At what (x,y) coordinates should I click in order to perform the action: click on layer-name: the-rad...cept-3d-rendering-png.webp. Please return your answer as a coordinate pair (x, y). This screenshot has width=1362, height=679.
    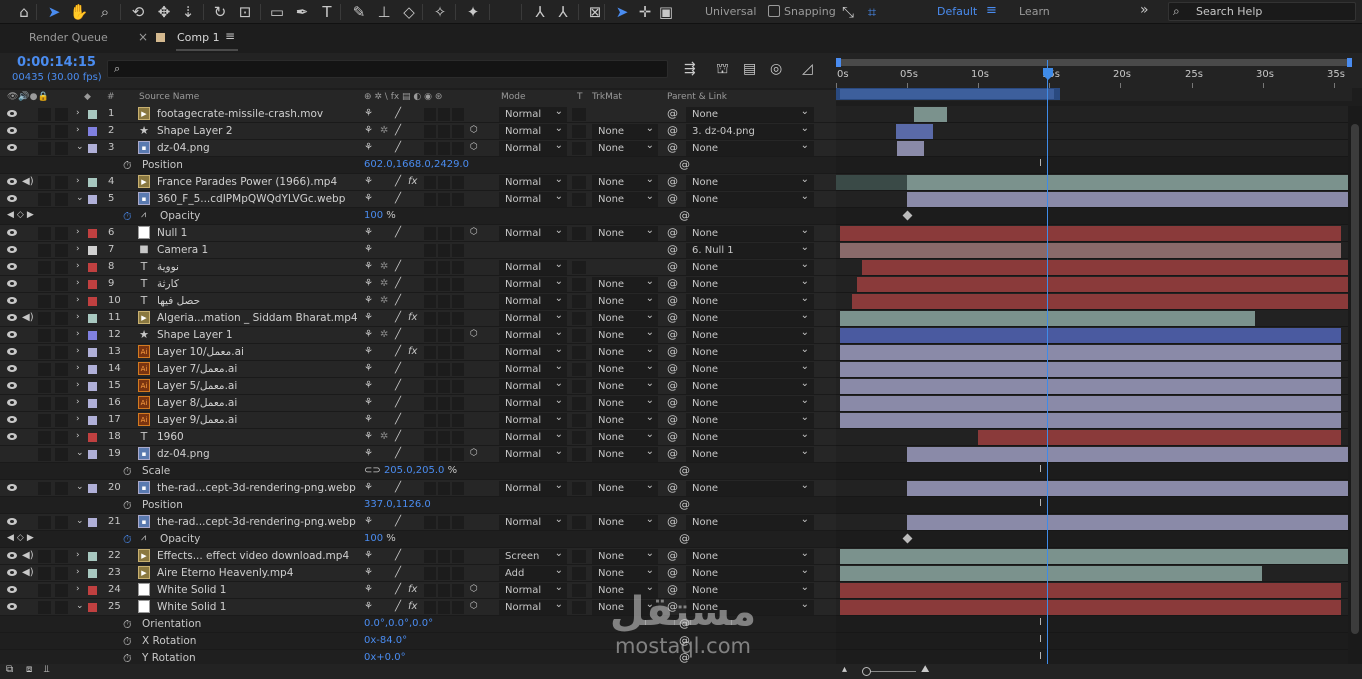
    Looking at the image, I should click on (257, 488).